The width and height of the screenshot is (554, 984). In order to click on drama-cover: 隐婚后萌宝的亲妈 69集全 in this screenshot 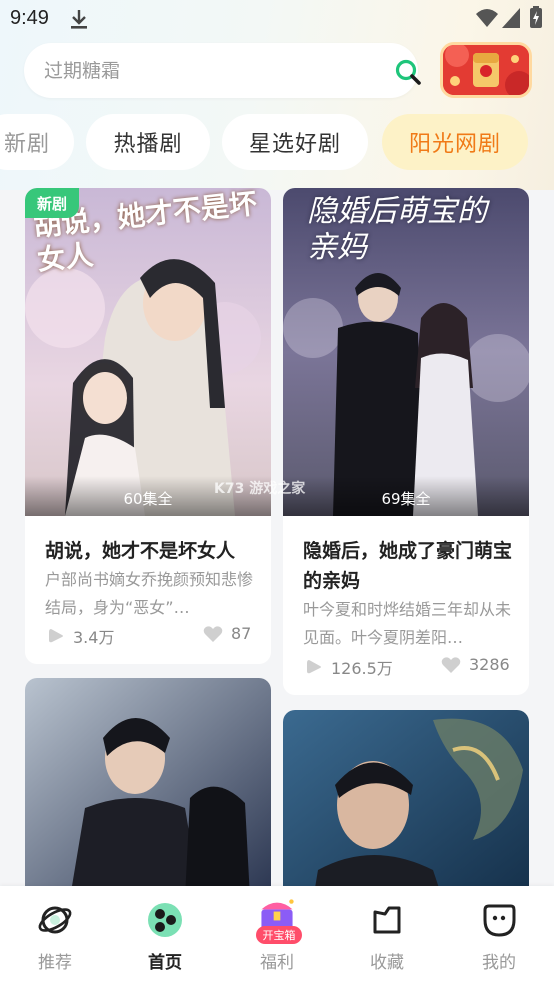, I will do `click(406, 352)`.